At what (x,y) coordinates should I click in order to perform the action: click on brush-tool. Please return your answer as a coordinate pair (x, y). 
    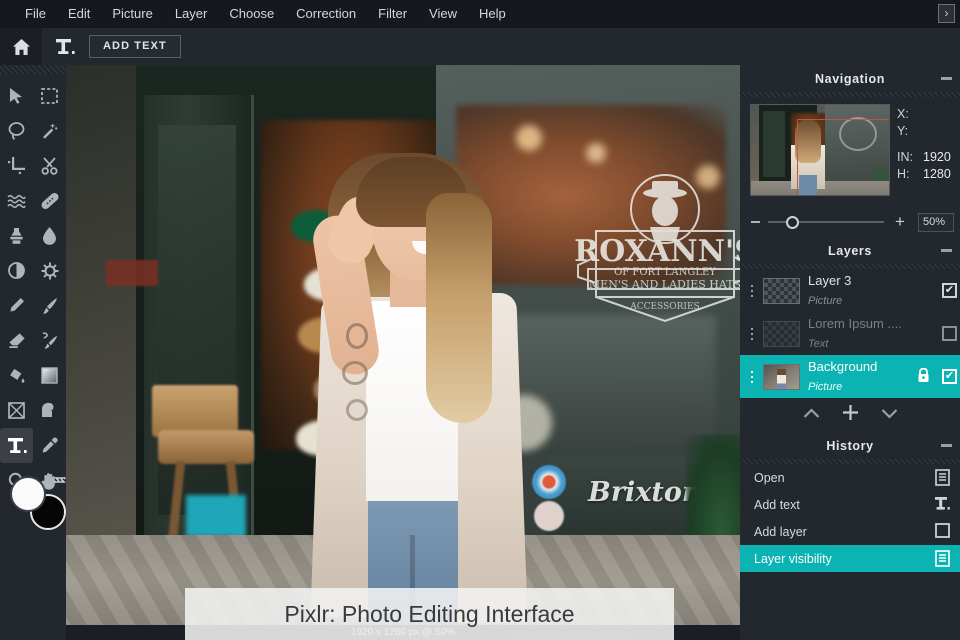
    Looking at the image, I should click on (49, 305).